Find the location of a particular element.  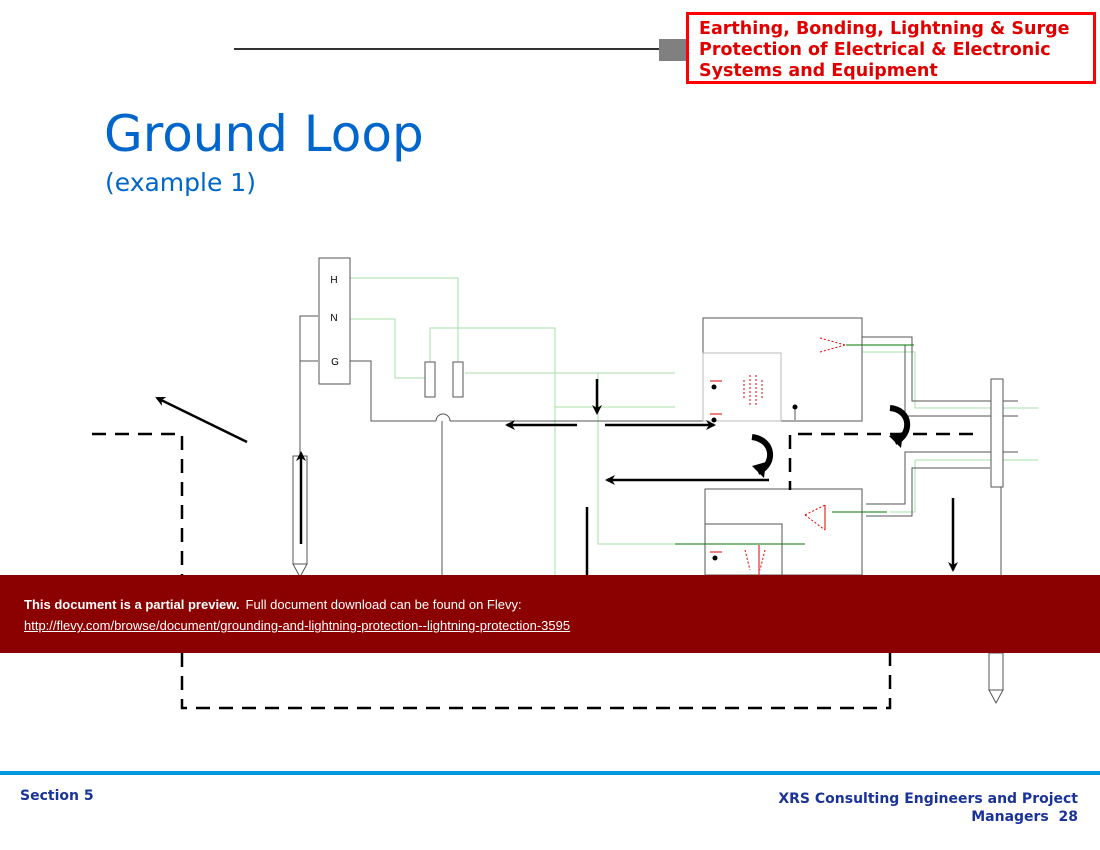

preview-notice-bold: This document is a partial preview. is located at coordinates (132, 604).